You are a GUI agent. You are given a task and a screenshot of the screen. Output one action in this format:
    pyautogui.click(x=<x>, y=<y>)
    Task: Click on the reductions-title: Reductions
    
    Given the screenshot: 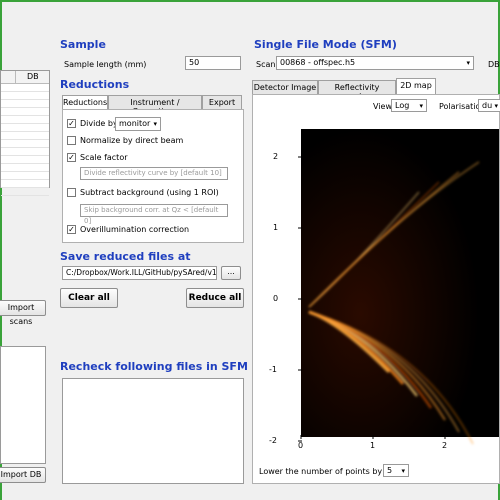 What is the action you would take?
    pyautogui.click(x=95, y=84)
    